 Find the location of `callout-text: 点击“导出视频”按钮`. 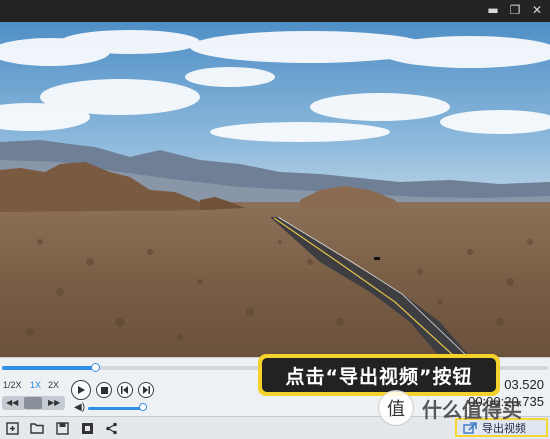

callout-text: 点击“导出视频”按钮 is located at coordinates (379, 376).